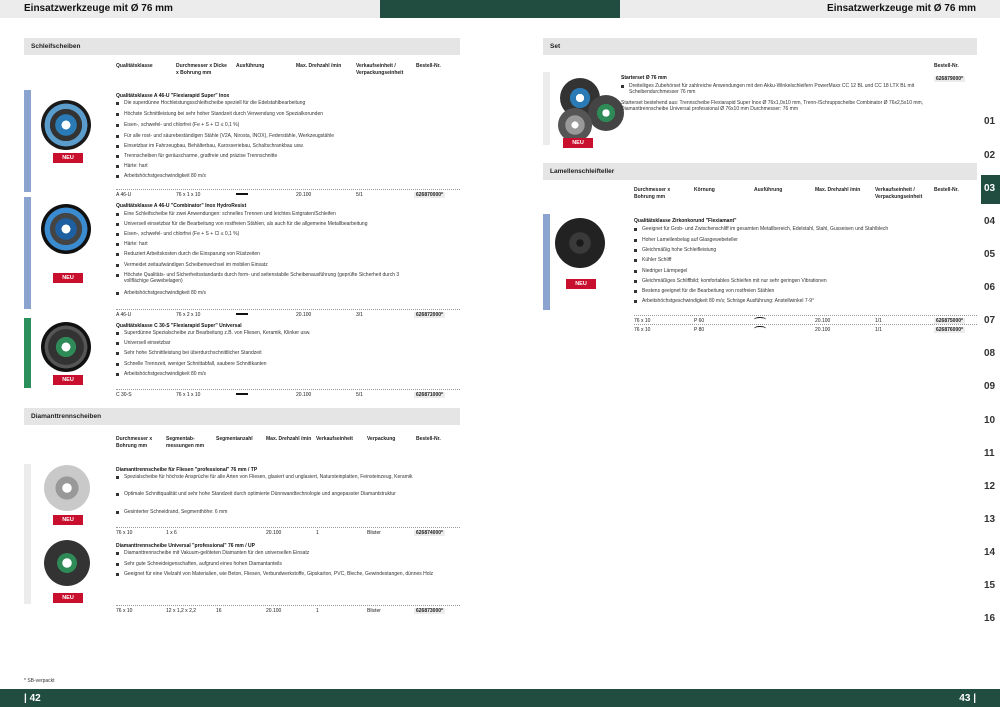 The height and width of the screenshot is (707, 1000). Describe the element at coordinates (67, 488) in the screenshot. I see `diamond-tile-disc-image` at that location.